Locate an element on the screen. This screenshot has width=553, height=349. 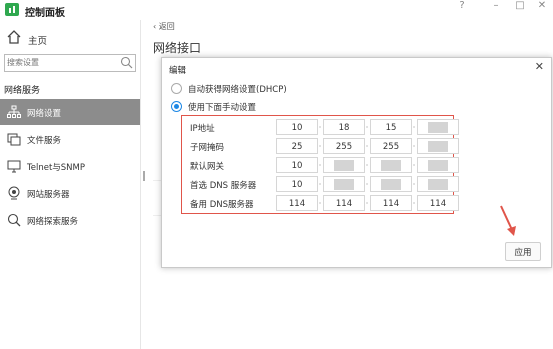
maximize-button: □ is located at coordinates (520, 7).